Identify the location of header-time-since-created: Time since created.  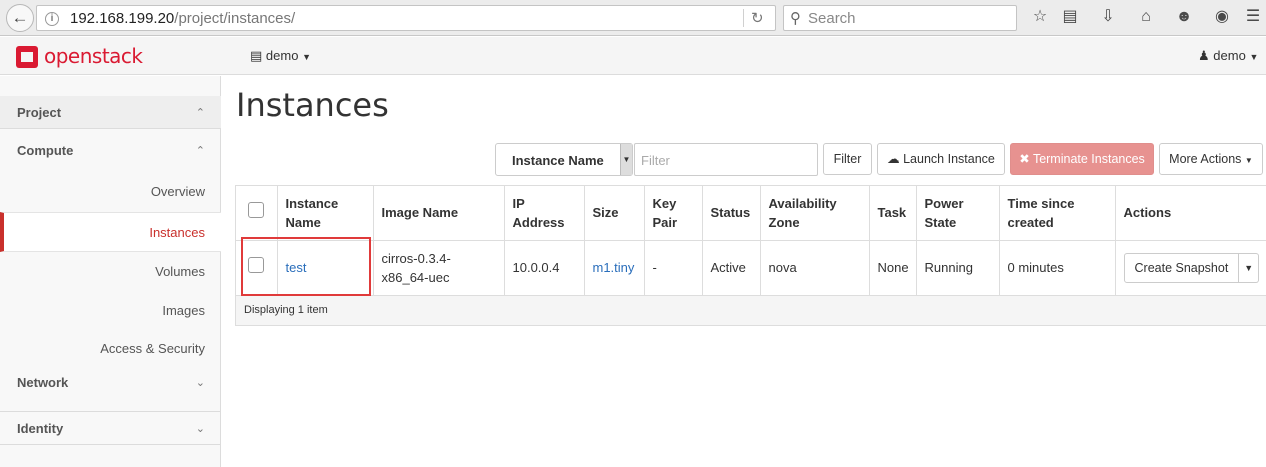
(1057, 213).